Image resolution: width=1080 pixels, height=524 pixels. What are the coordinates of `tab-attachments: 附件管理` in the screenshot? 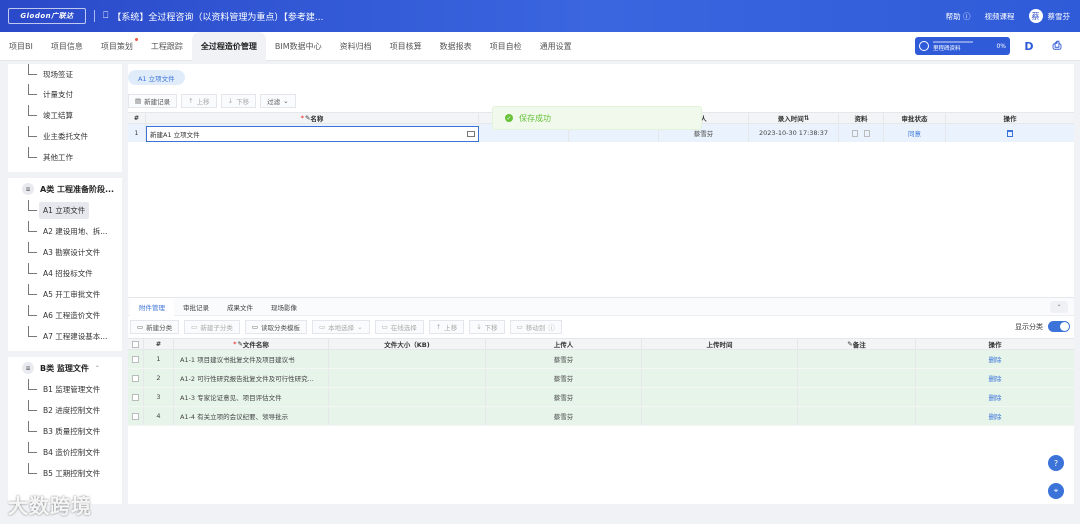 It's located at (152, 306).